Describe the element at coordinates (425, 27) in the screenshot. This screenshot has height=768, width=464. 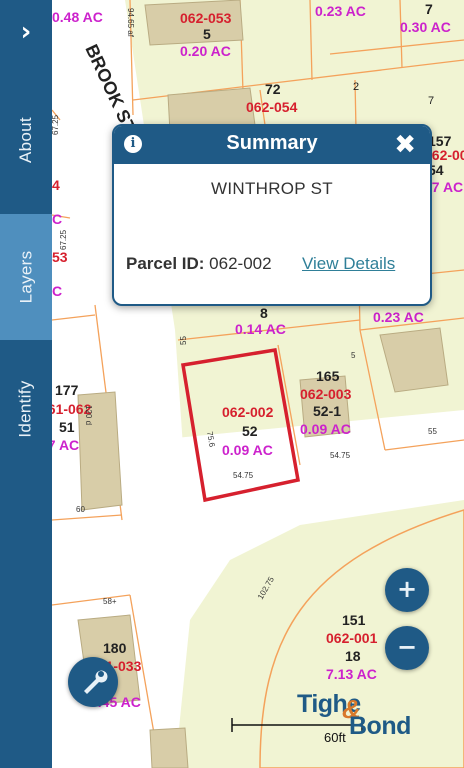
I see `area-label: 0.30 AC` at that location.